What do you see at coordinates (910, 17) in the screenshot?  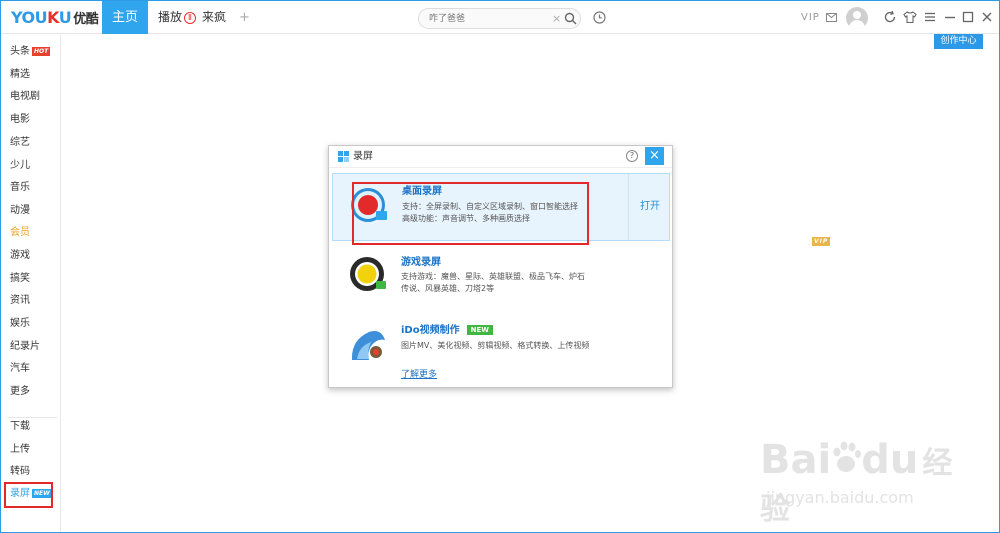 I see `skin-icon` at bounding box center [910, 17].